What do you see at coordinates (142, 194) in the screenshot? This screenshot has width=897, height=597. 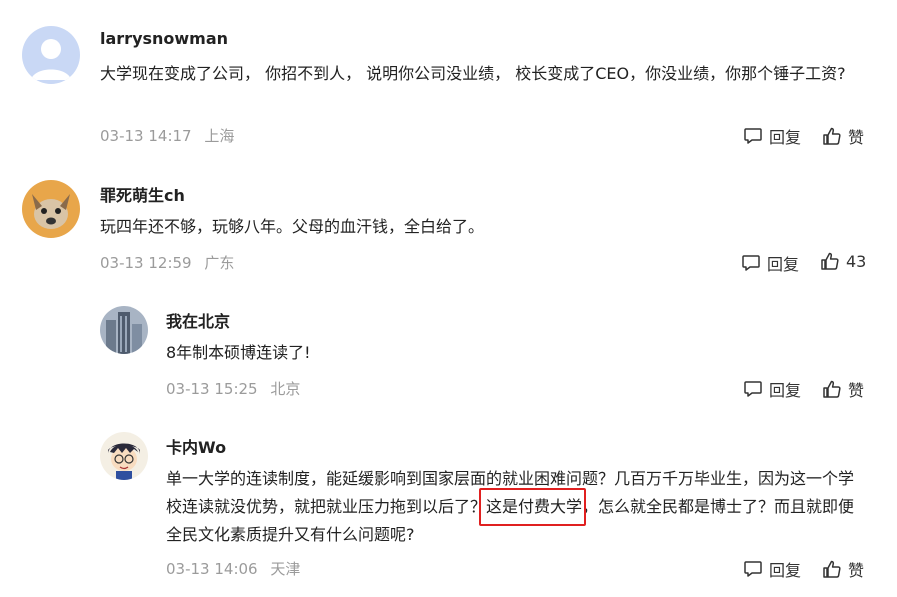 I see `comment-username: 罪死萌生ch` at bounding box center [142, 194].